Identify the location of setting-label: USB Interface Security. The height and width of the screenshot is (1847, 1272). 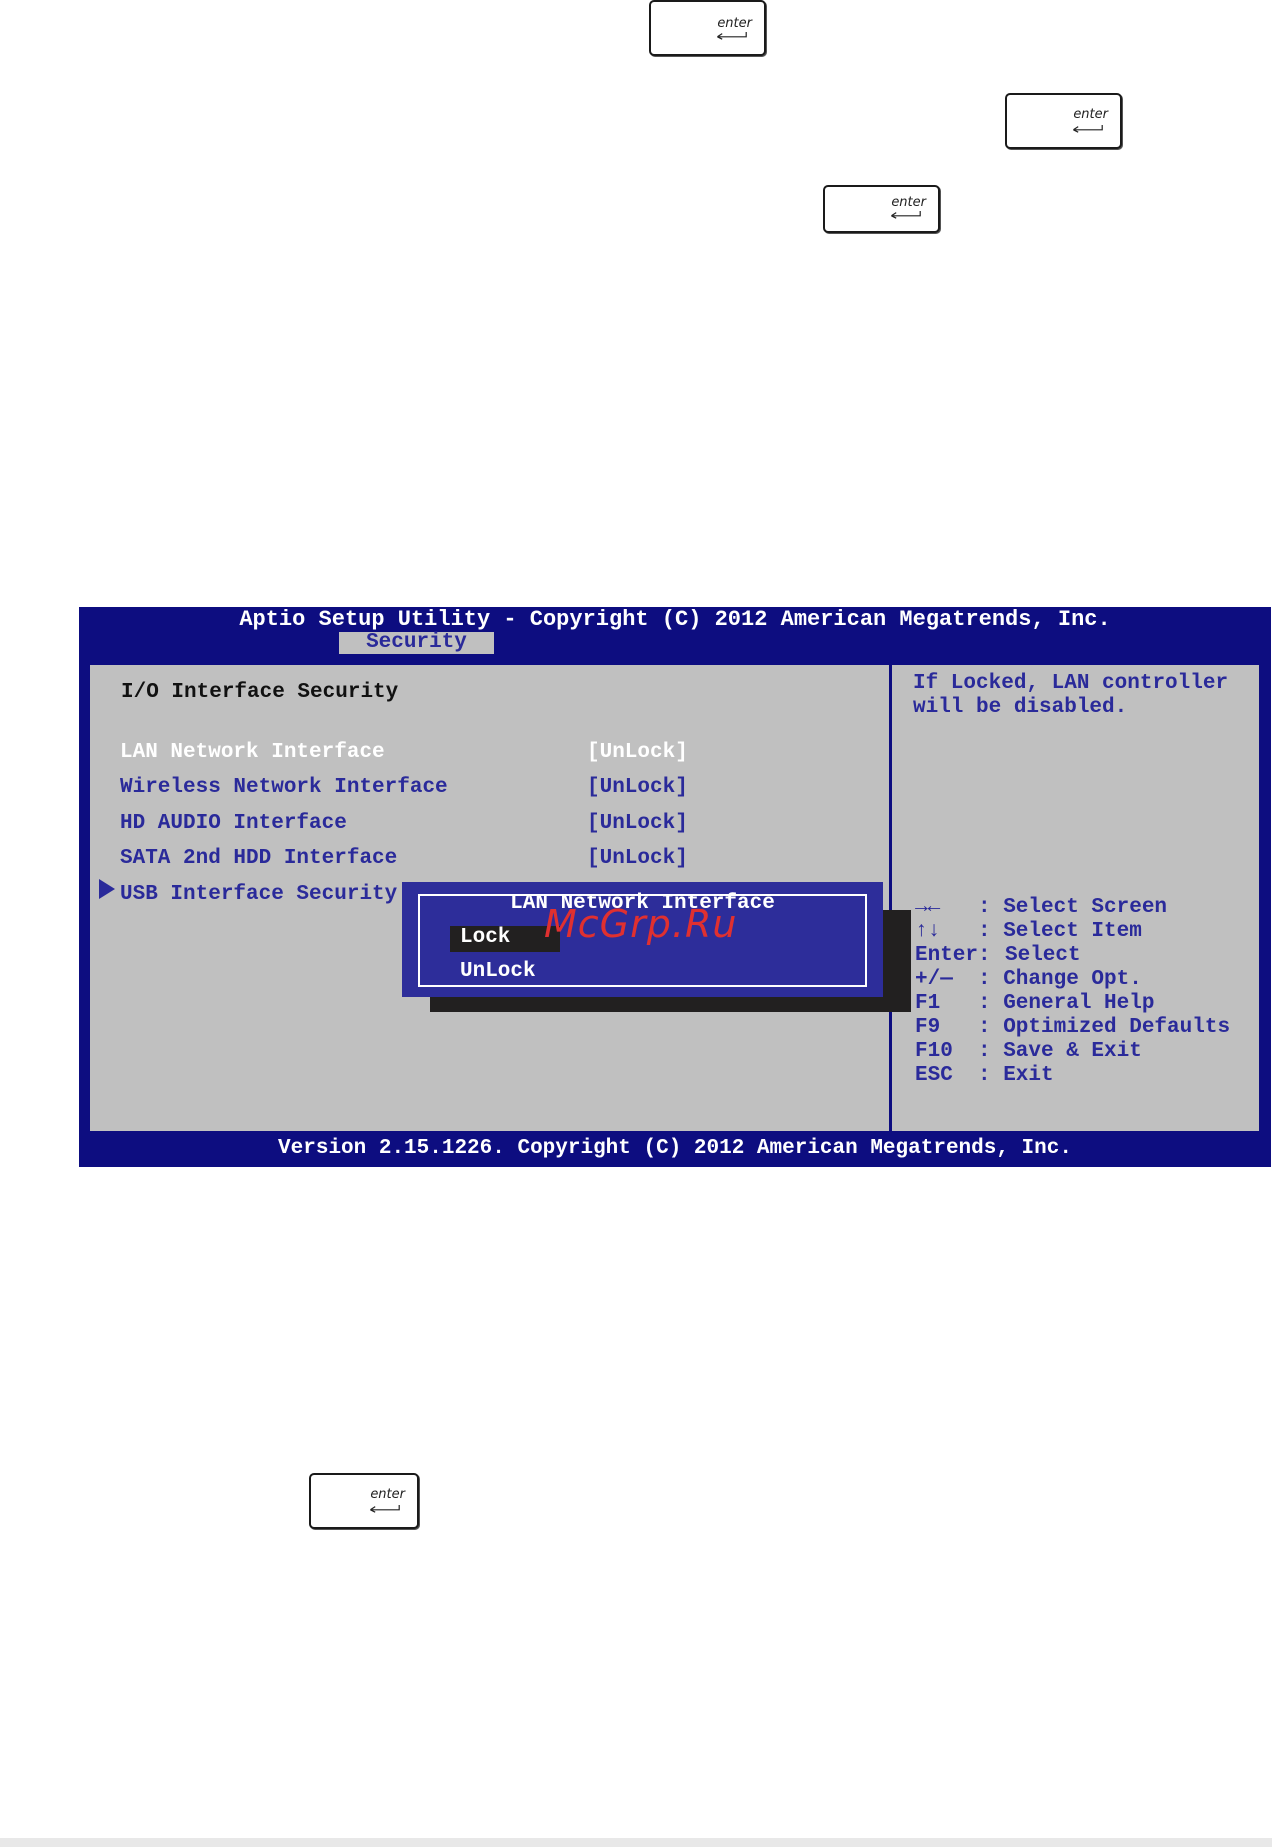
(259, 894).